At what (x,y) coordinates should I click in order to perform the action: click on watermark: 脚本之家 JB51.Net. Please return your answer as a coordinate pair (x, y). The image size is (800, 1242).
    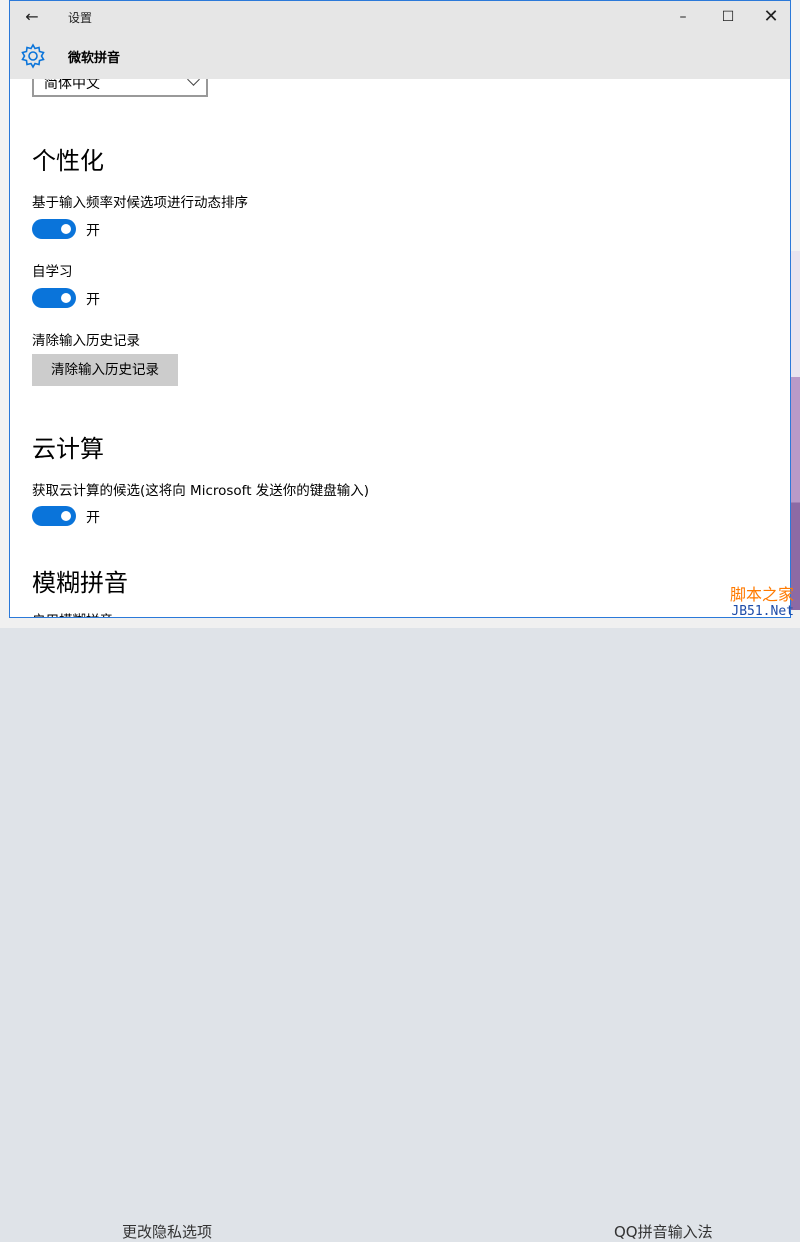
    Looking at the image, I should click on (762, 603).